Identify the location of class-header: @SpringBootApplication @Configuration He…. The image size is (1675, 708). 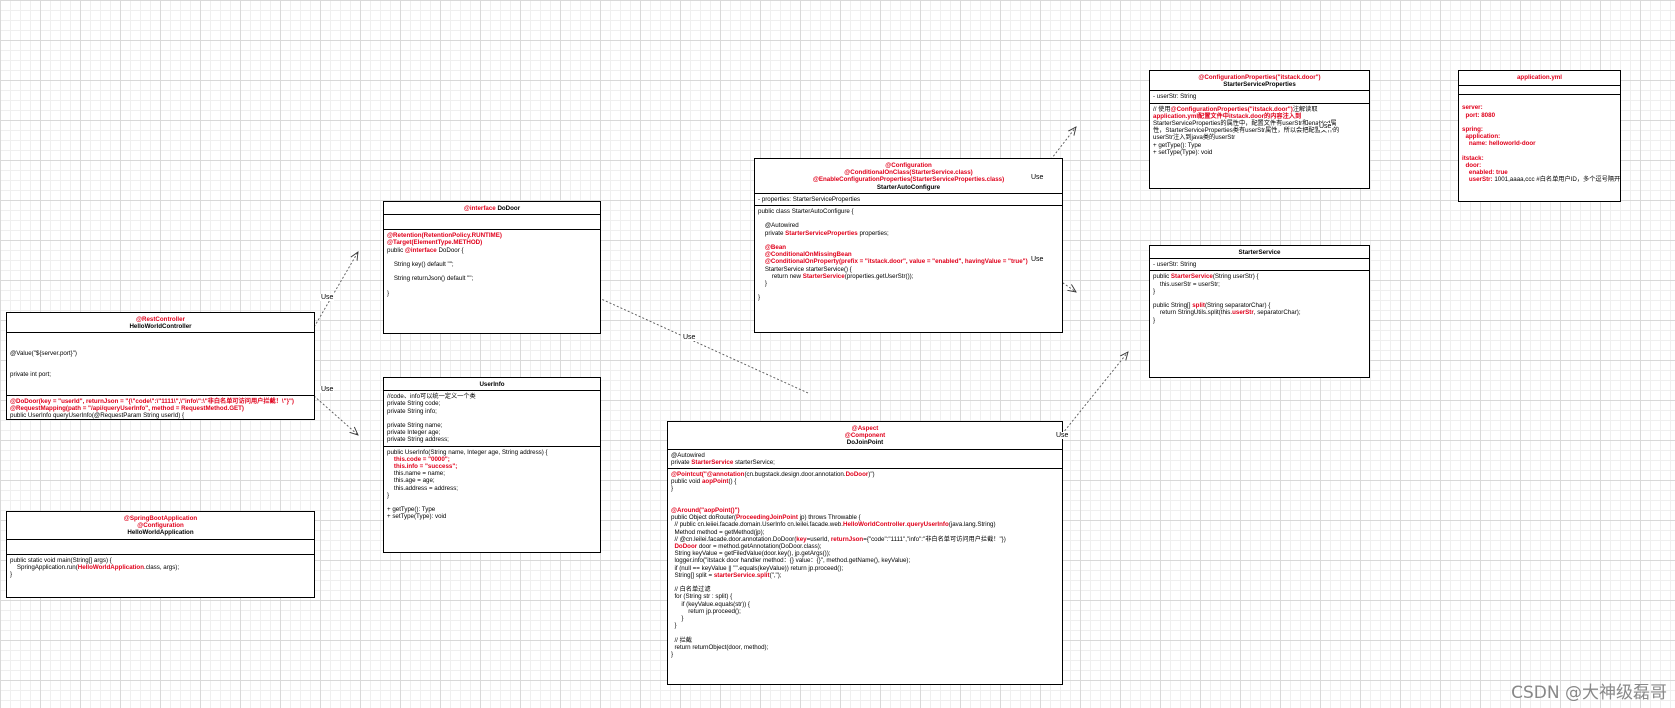
(160, 526).